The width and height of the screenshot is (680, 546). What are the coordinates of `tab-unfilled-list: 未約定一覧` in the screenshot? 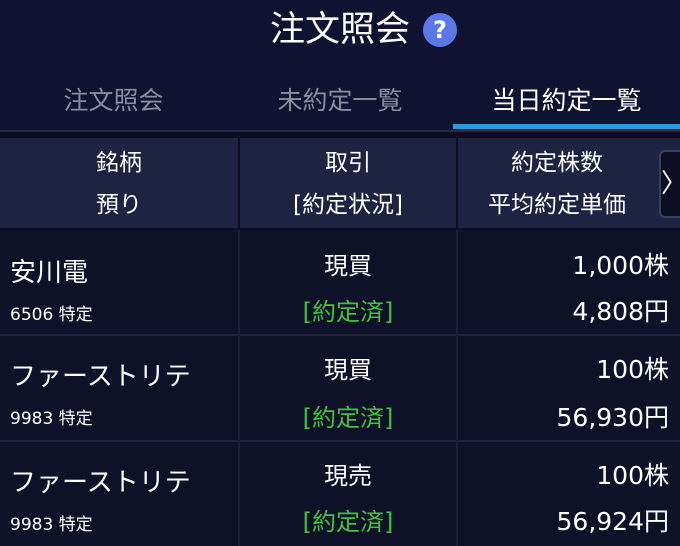 It's located at (340, 101).